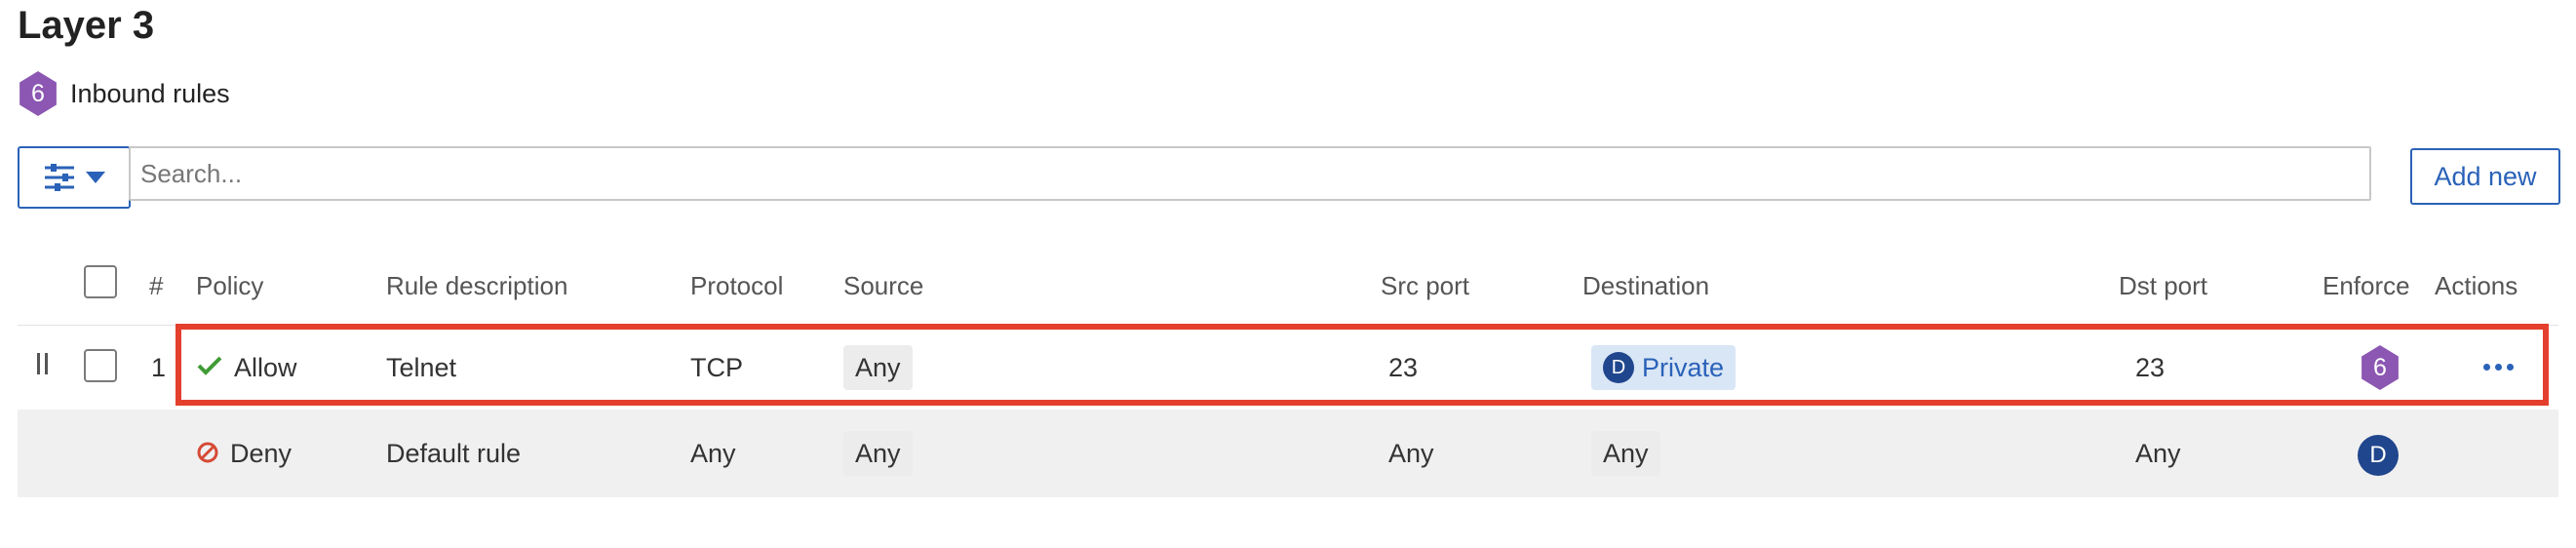 Image resolution: width=2576 pixels, height=548 pixels. Describe the element at coordinates (2378, 455) in the screenshot. I see `enforce-avatar: D` at that location.